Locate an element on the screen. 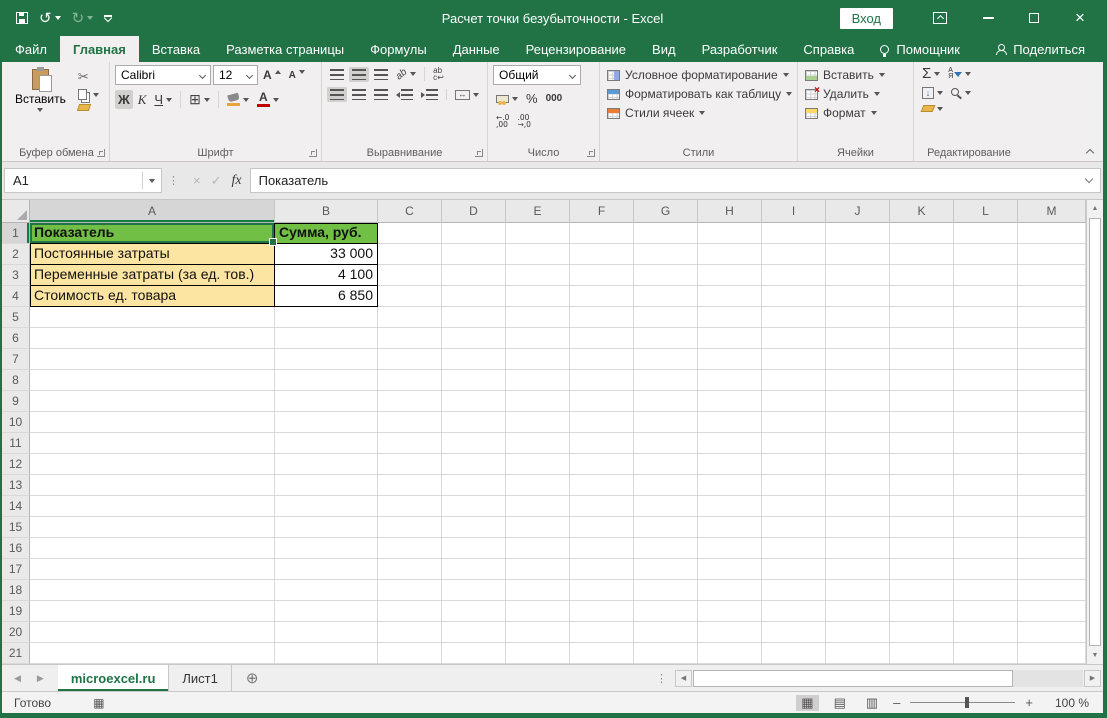 The image size is (1107, 718). cell-K14 is located at coordinates (922, 506).